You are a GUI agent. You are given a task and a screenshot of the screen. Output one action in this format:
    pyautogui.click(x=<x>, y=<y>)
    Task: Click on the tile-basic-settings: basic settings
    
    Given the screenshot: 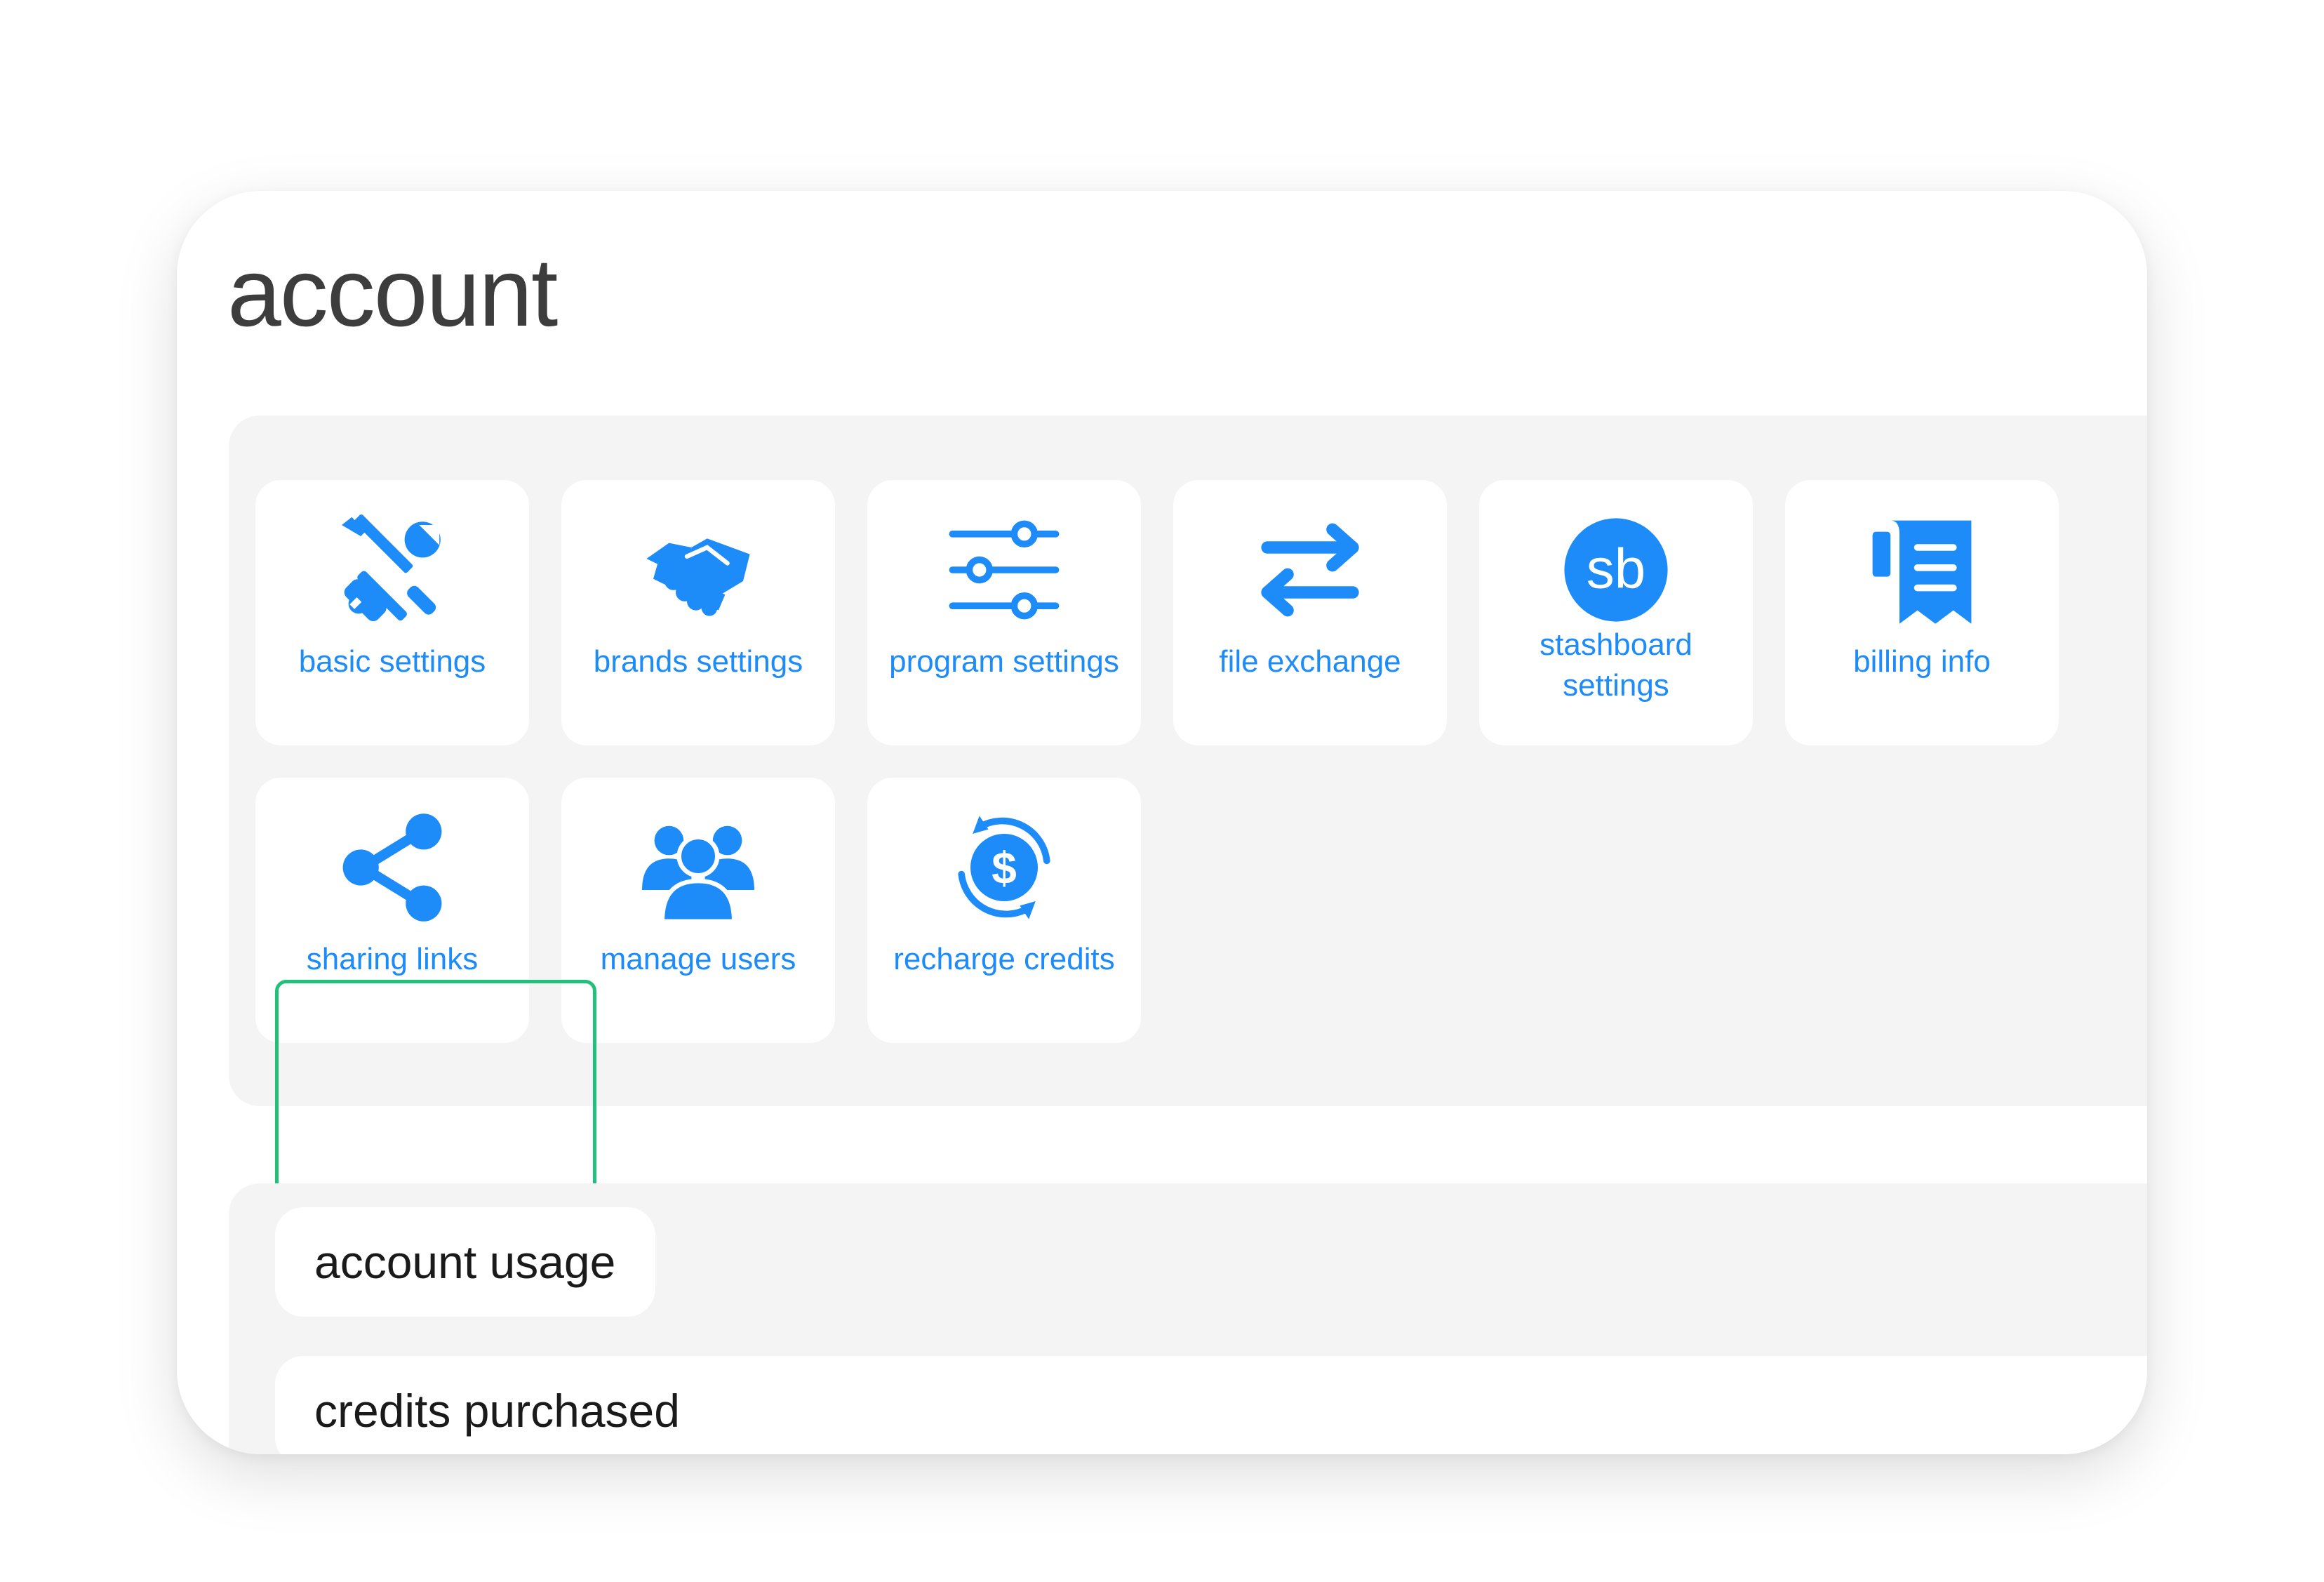 What is the action you would take?
    pyautogui.click(x=392, y=612)
    